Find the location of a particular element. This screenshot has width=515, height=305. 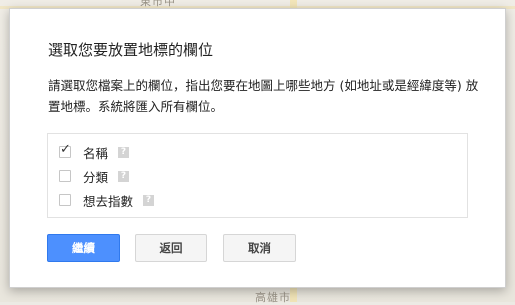

map-city-label: 高雄市 is located at coordinates (273, 297).